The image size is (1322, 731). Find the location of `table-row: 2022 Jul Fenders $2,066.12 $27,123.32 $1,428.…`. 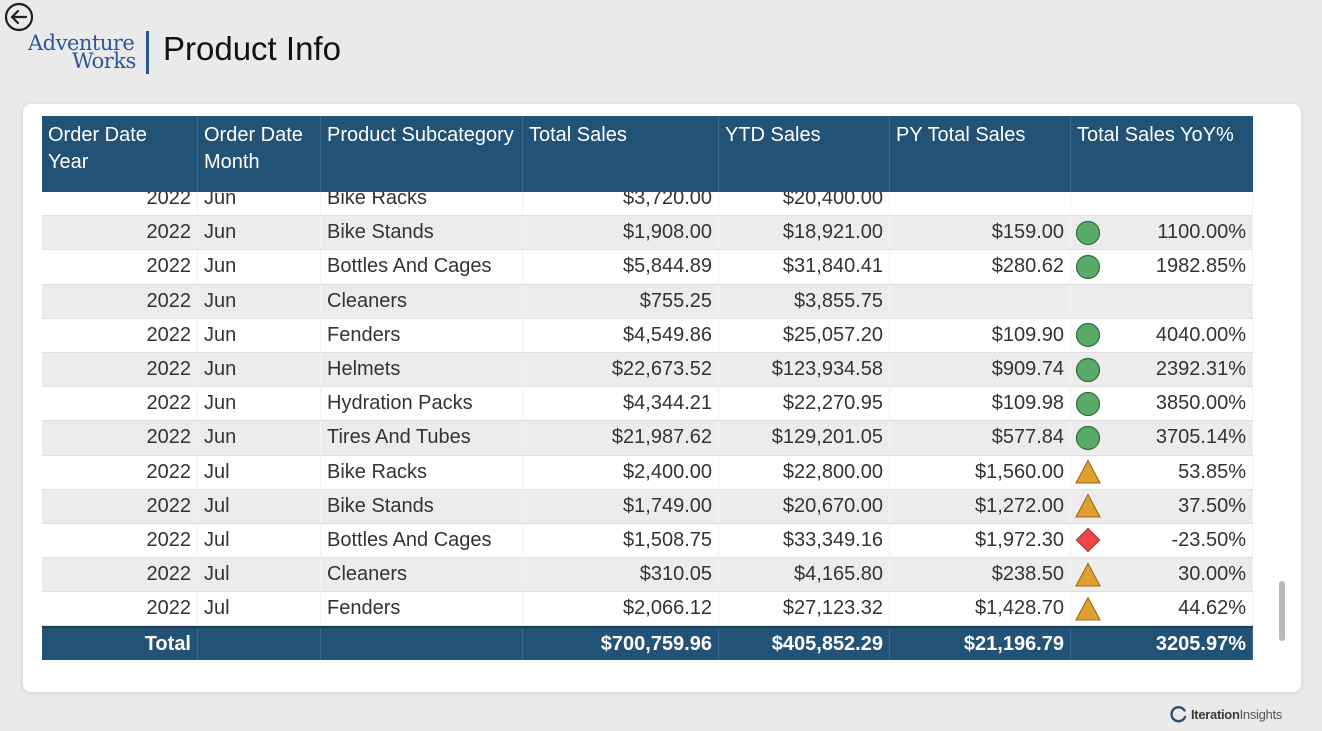

table-row: 2022 Jul Fenders $2,066.12 $27,123.32 $1,428.… is located at coordinates (647, 609).